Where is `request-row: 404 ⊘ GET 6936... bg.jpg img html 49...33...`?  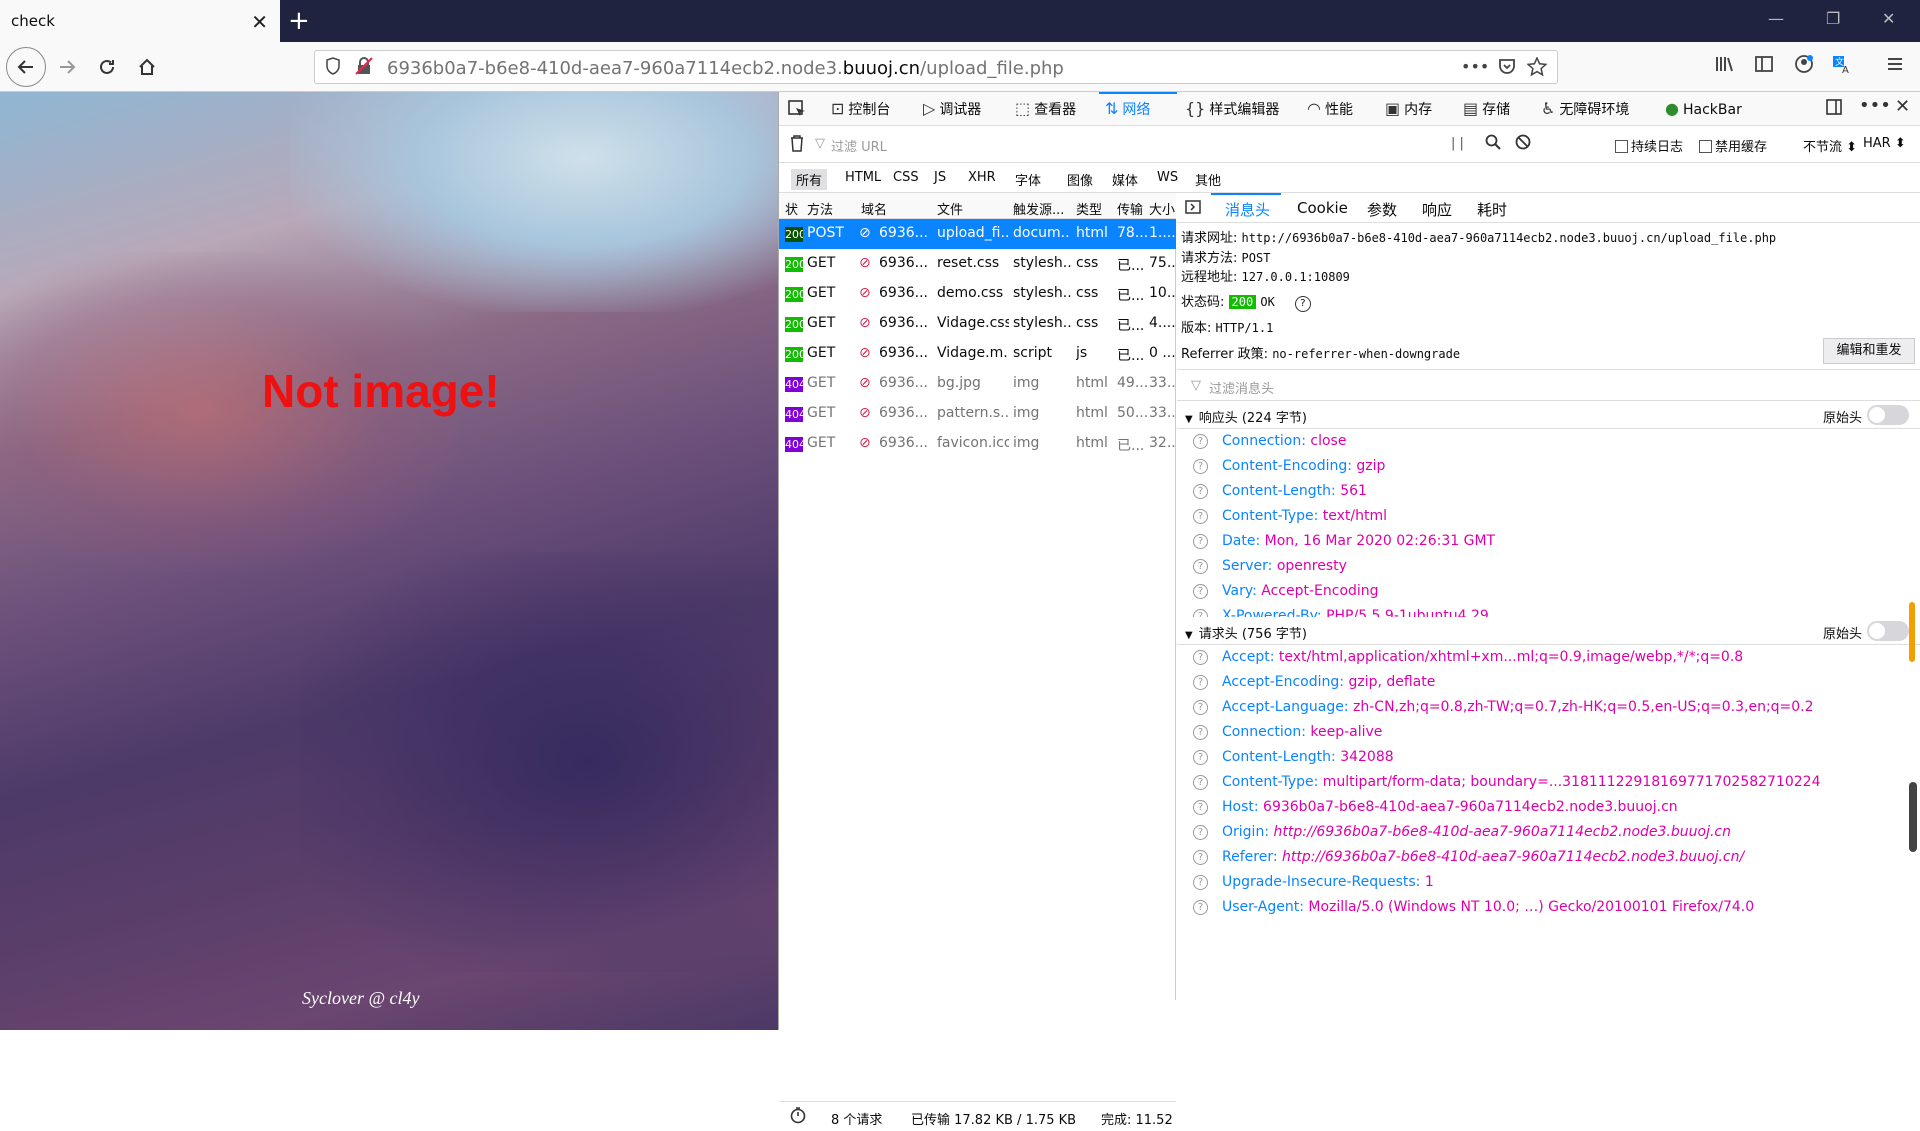
request-row: 404 ⊘ GET 6936... bg.jpg img html 49...33... is located at coordinates (977, 384).